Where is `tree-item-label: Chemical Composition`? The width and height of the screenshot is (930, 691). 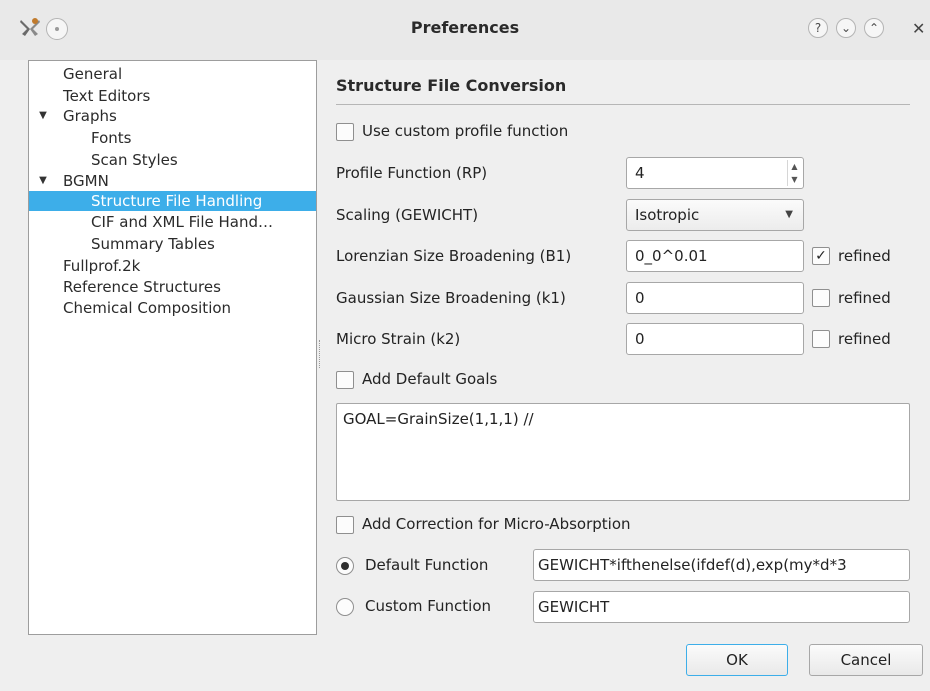 tree-item-label: Chemical Composition is located at coordinates (147, 308).